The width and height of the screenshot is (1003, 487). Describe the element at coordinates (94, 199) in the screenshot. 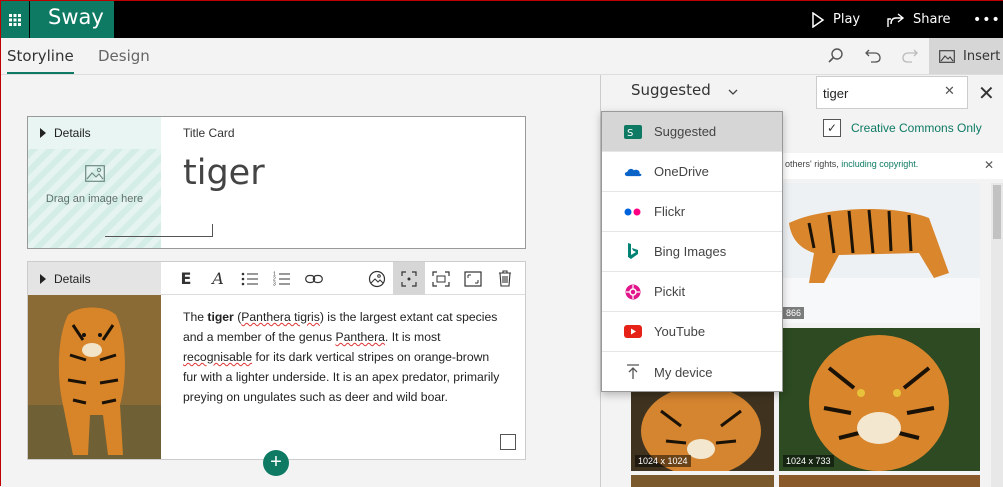

I see `drag-image-hint: Drag an image here` at that location.